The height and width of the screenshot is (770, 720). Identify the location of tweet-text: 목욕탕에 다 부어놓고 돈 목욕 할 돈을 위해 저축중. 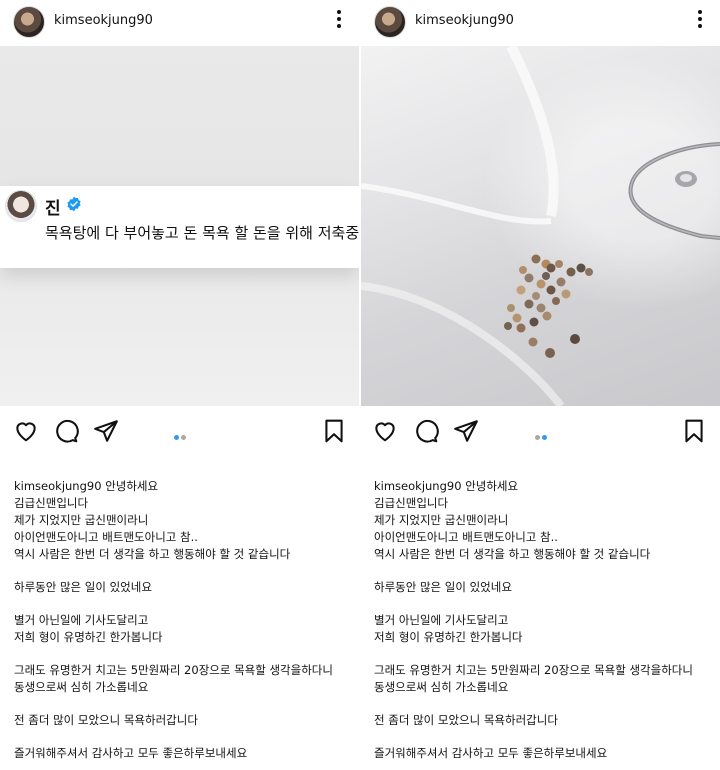
(202, 233).